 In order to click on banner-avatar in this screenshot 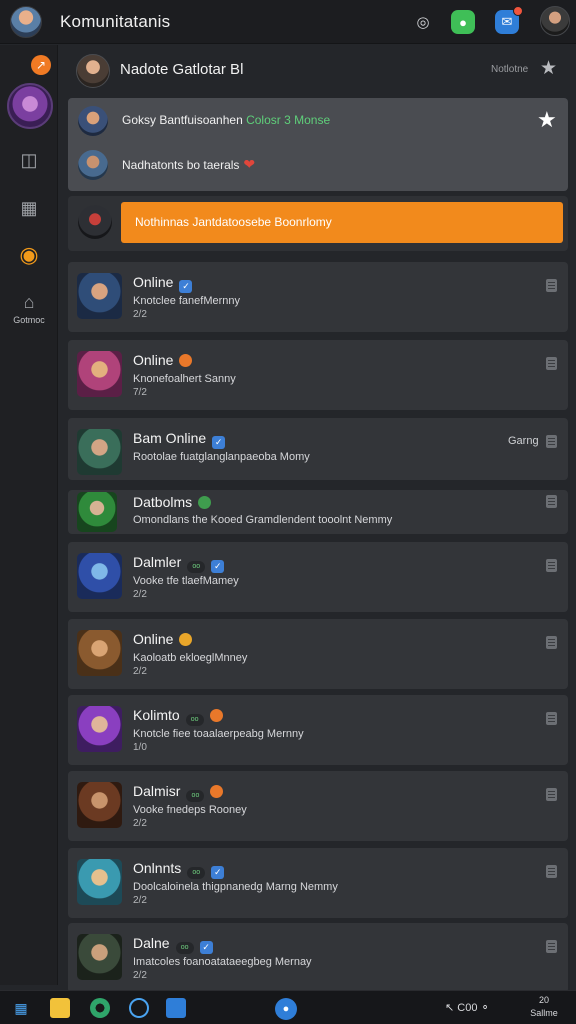, I will do `click(95, 222)`.